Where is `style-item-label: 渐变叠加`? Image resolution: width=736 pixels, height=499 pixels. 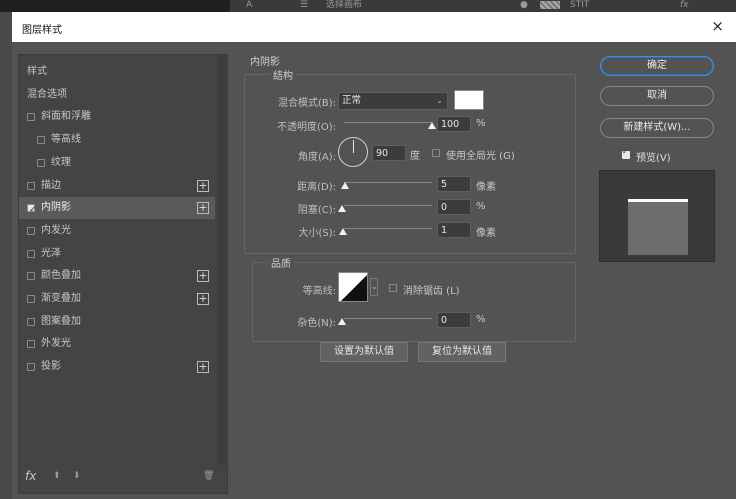
style-item-label: 渐变叠加 is located at coordinates (61, 298).